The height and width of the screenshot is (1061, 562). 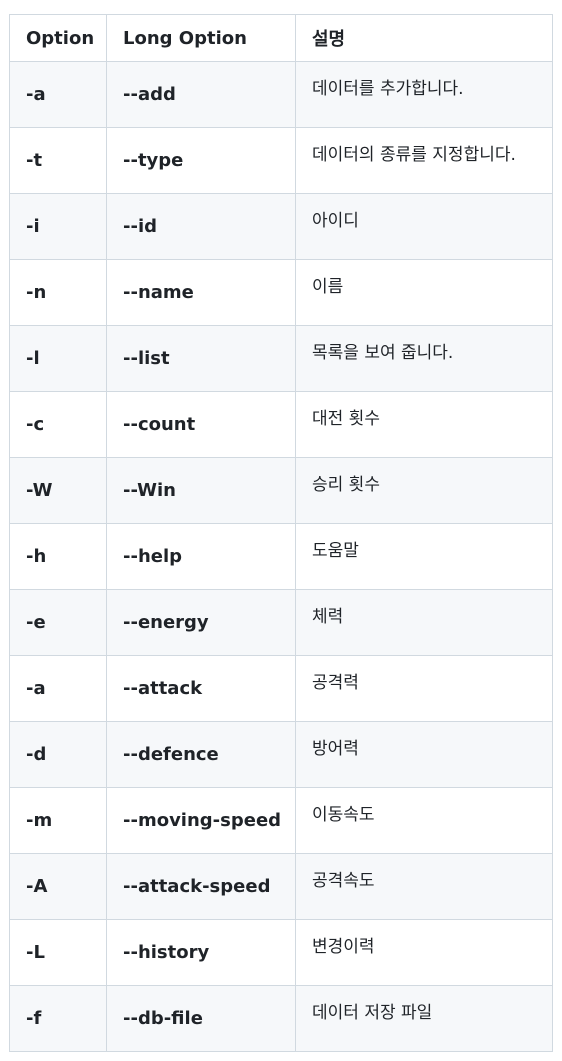 What do you see at coordinates (58, 160) in the screenshot?
I see `option-cell: -t` at bounding box center [58, 160].